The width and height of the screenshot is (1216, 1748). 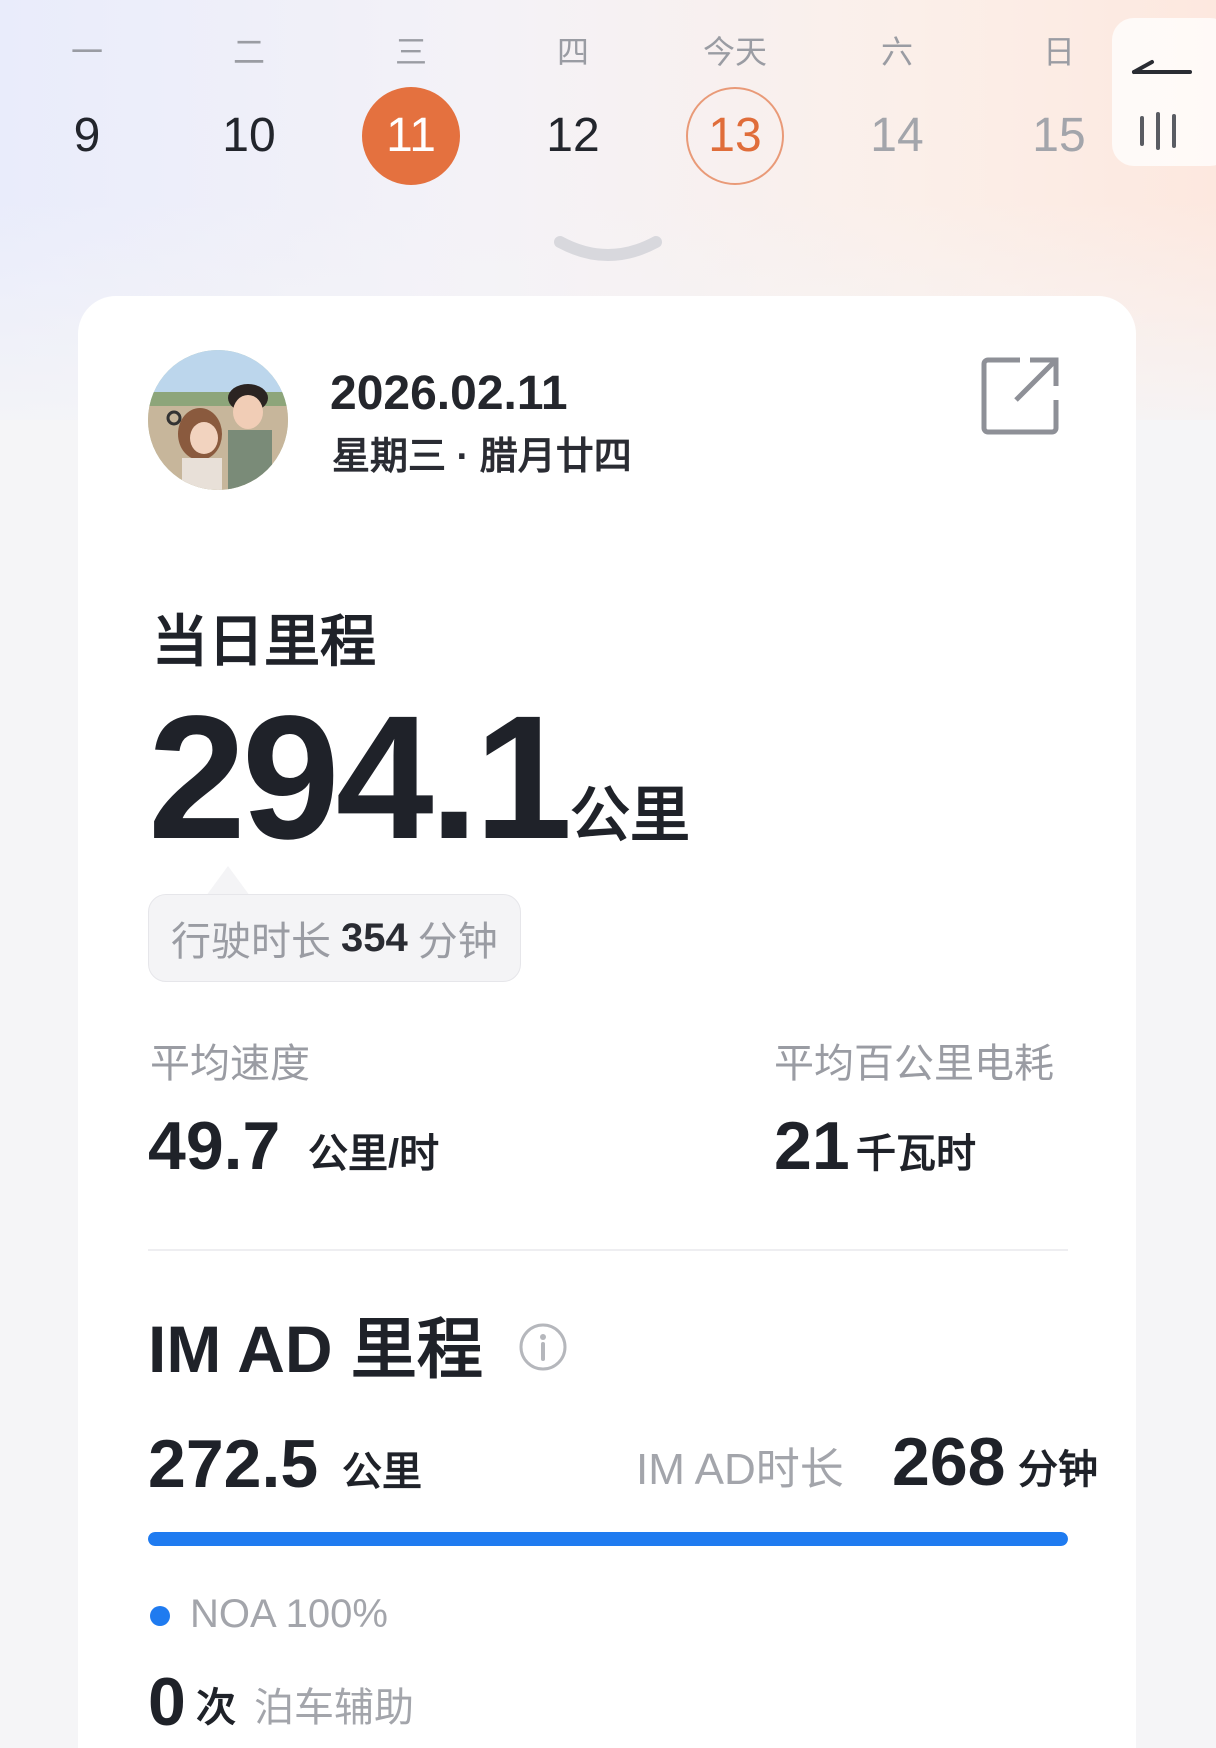 I want to click on avg-speed-value: 49.7, so click(x=214, y=1146).